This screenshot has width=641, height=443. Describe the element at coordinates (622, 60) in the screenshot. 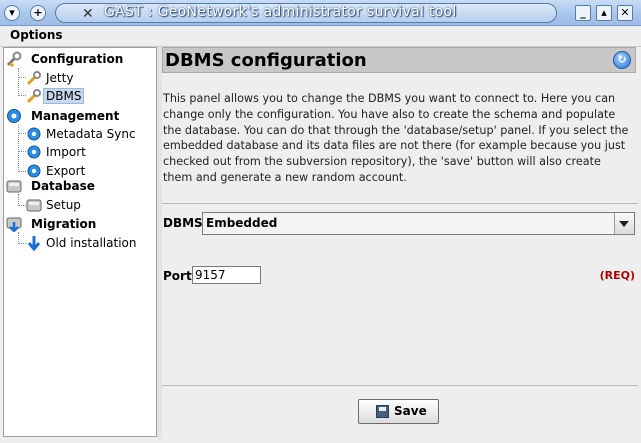

I see `help-icon: ↻` at that location.